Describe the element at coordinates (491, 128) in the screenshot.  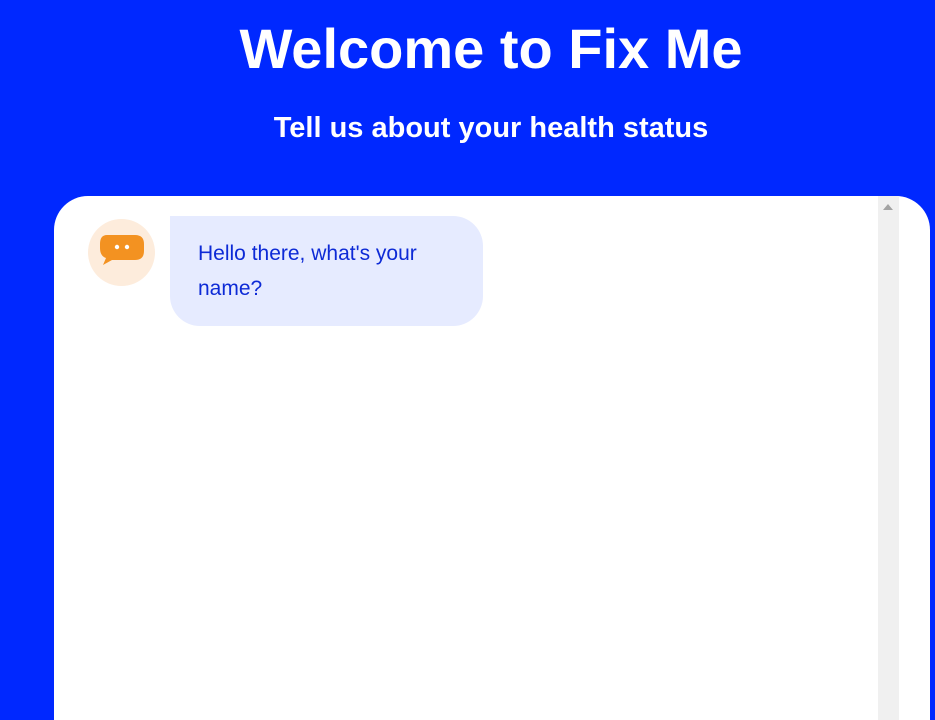
I see `page-subtitle: Tell us about your health status` at that location.